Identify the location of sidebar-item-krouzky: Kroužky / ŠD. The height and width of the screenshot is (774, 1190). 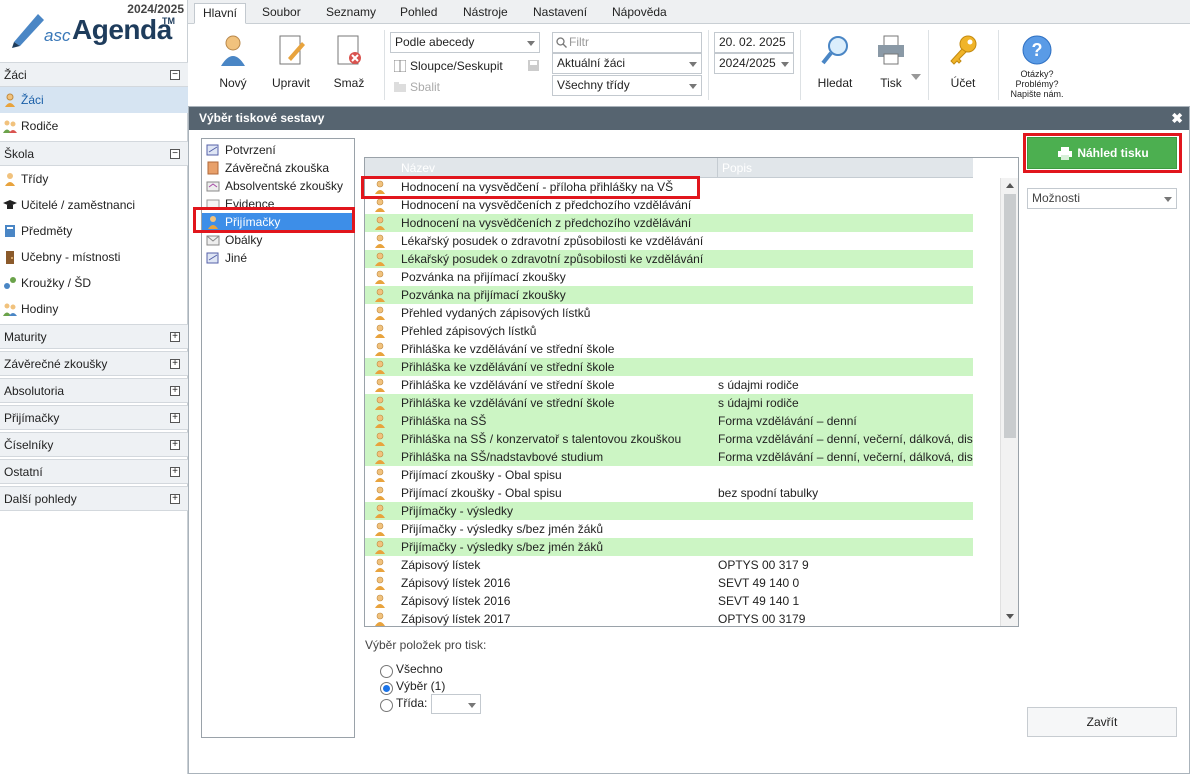
(94, 283).